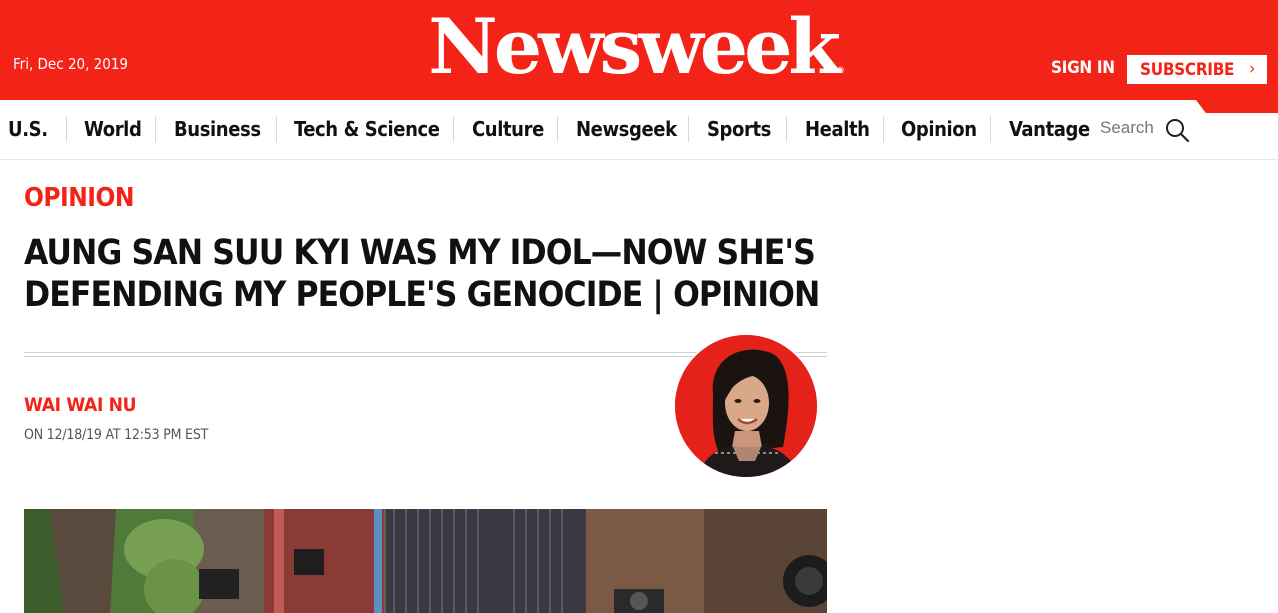  What do you see at coordinates (837, 129) in the screenshot?
I see `nav-item-health: Health` at bounding box center [837, 129].